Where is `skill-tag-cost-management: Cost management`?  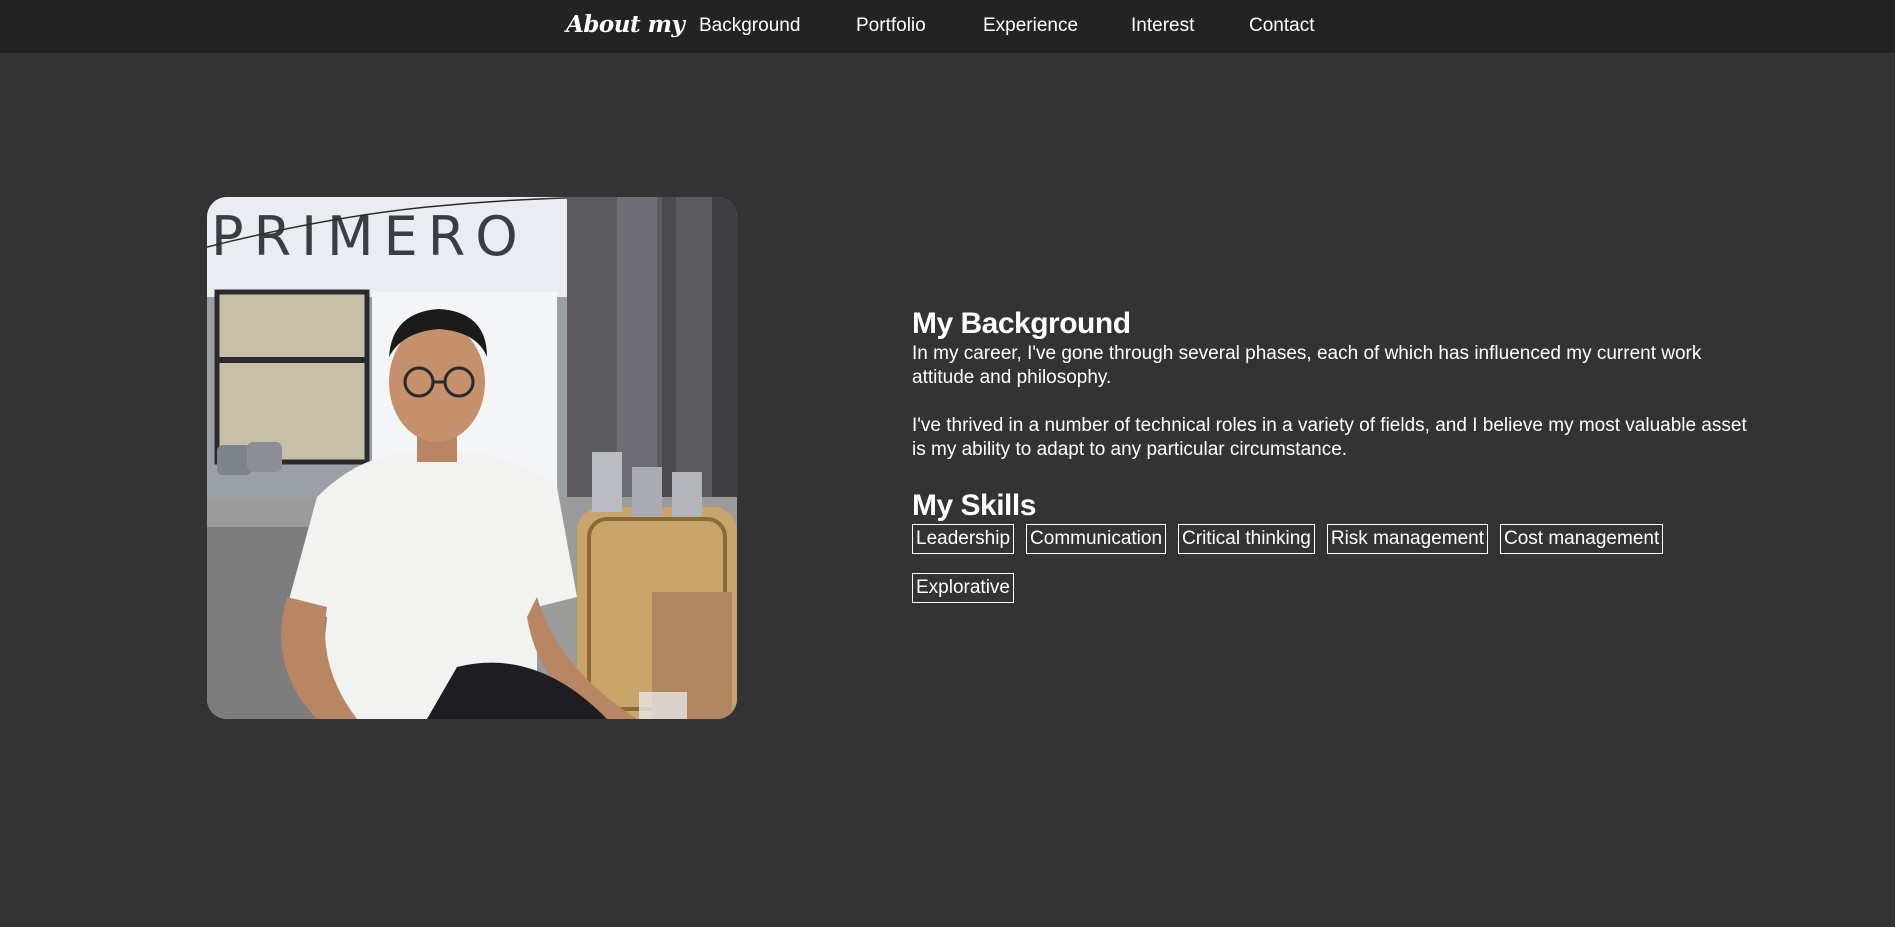
skill-tag-cost-management: Cost management is located at coordinates (1581, 539).